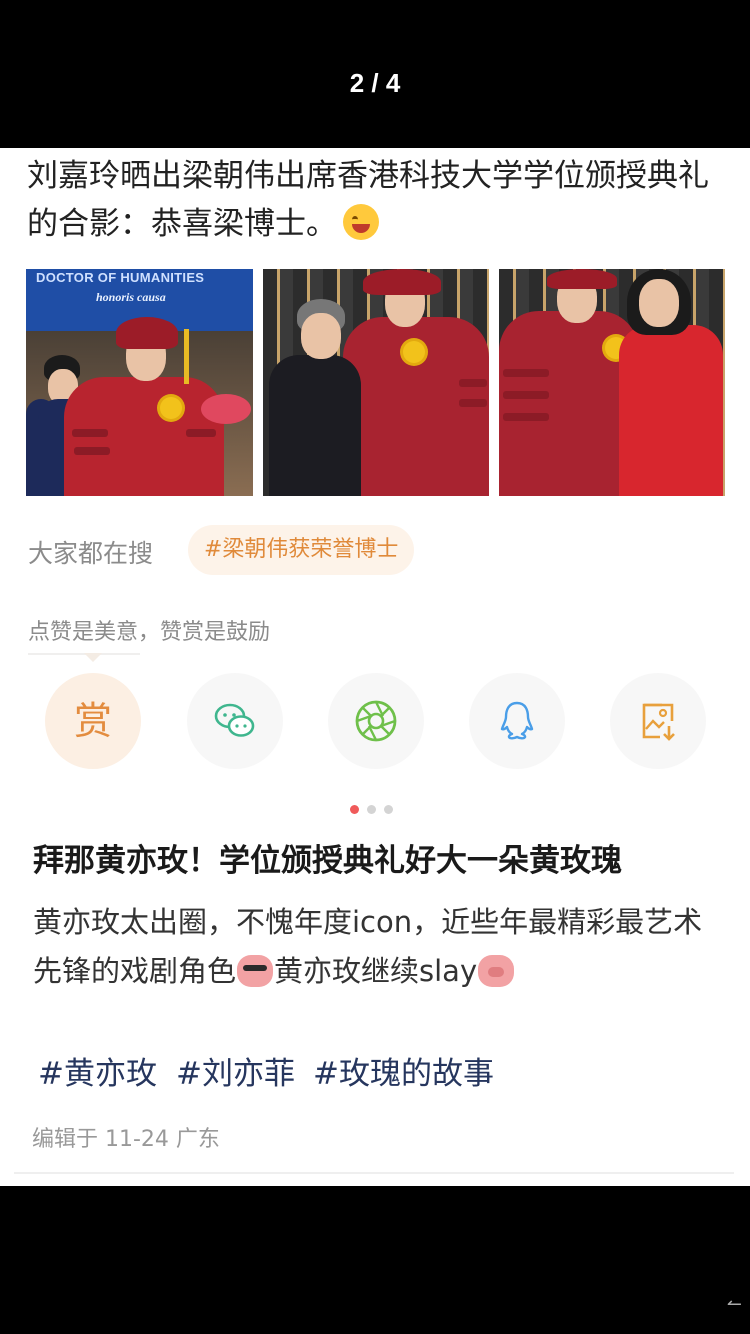 The width and height of the screenshot is (750, 1334). I want to click on topic-tag: #玫瑰的故事, so click(403, 1070).